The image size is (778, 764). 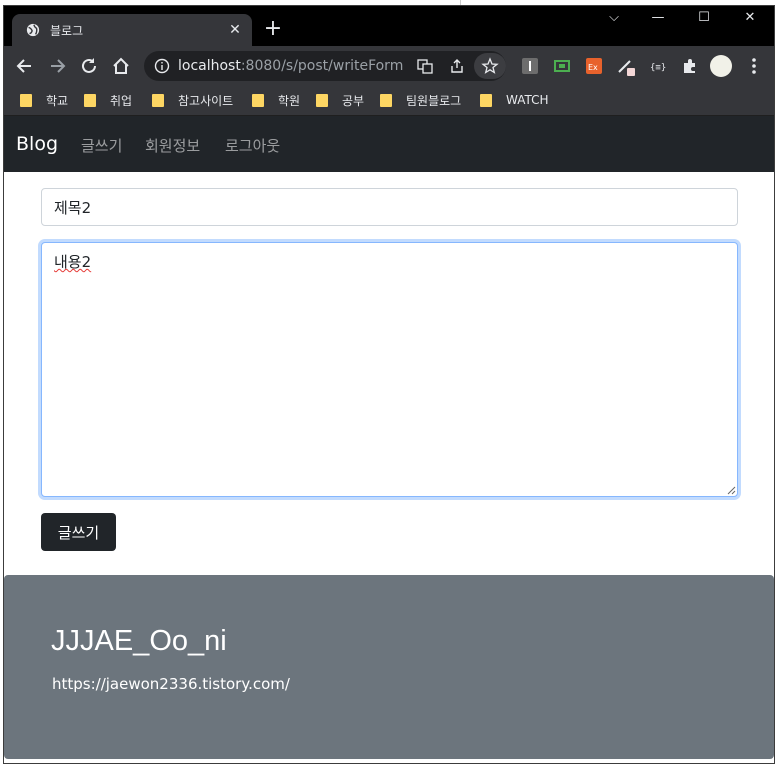 I want to click on bookmark-team-blogs: 팀원블로그, so click(x=420, y=100).